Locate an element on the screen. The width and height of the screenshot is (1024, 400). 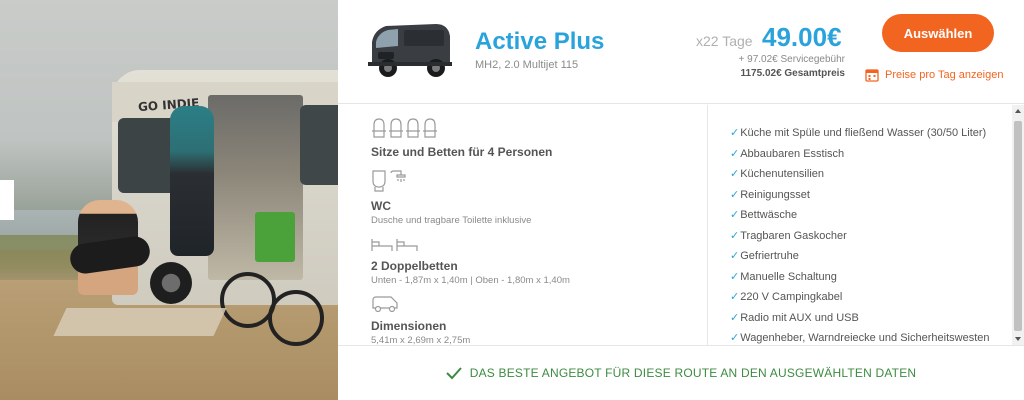
seat-icon is located at coordinates (404, 128).